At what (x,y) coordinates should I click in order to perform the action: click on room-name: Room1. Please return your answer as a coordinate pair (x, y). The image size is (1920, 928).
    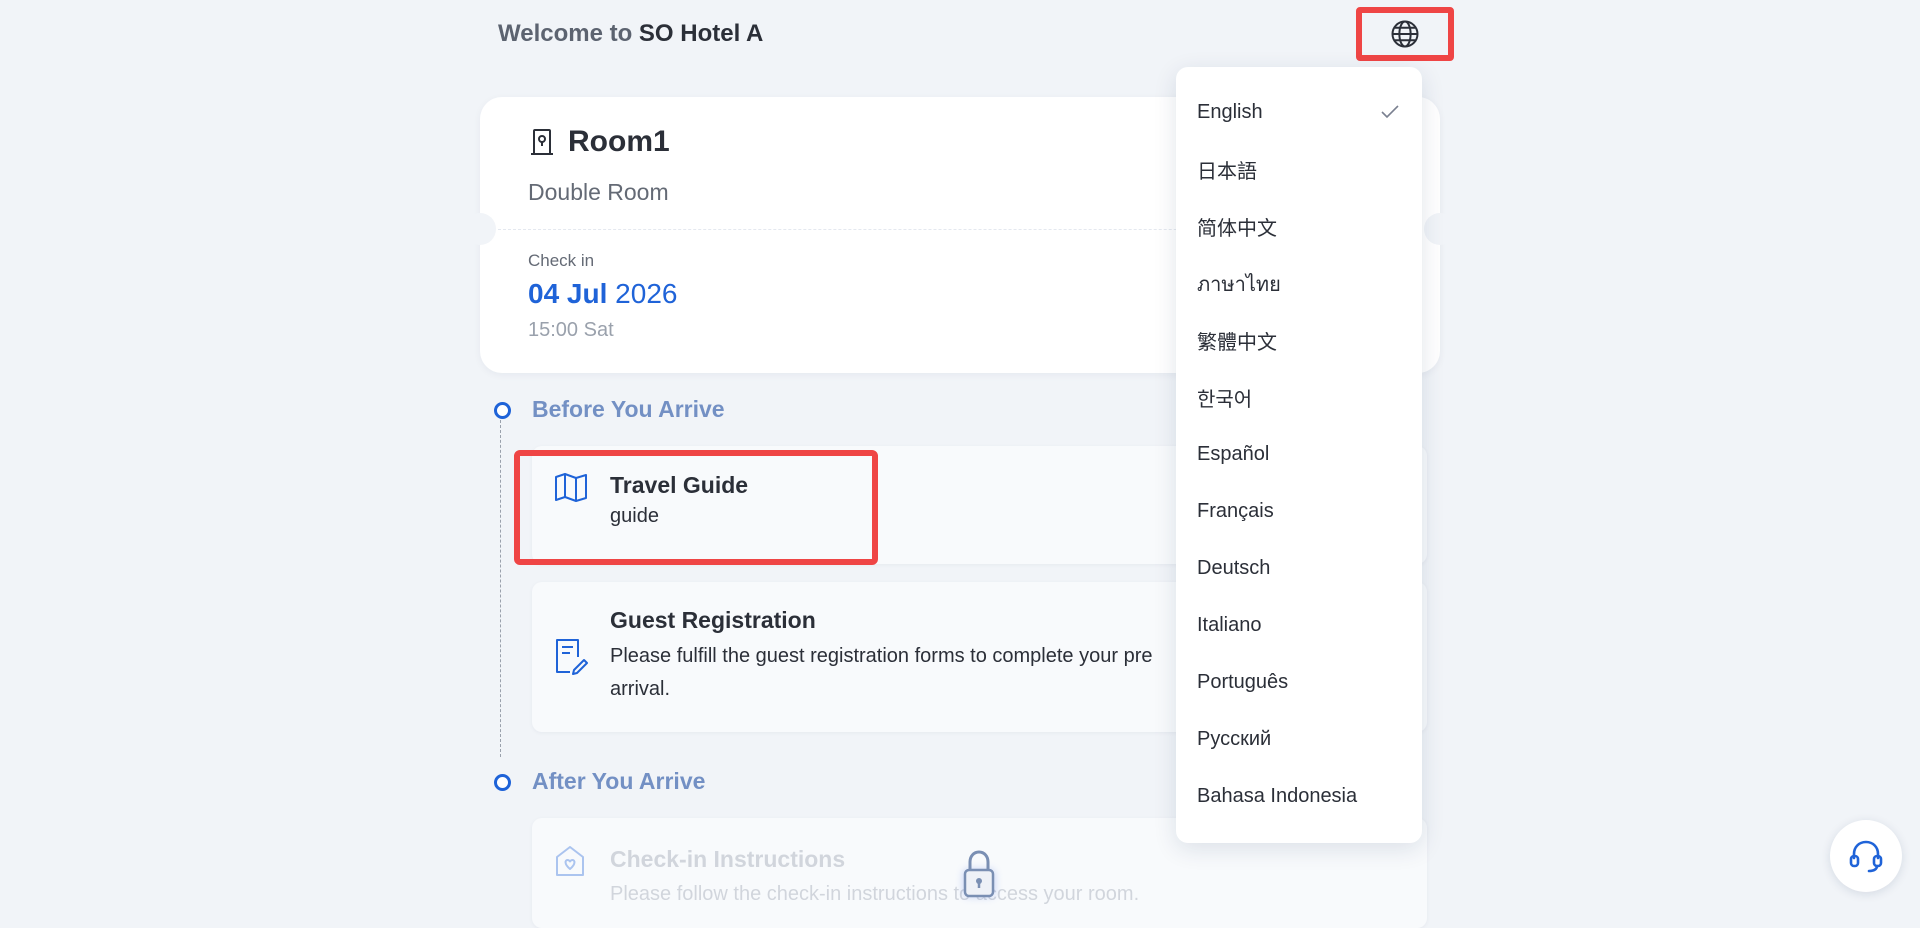
    Looking at the image, I should click on (619, 141).